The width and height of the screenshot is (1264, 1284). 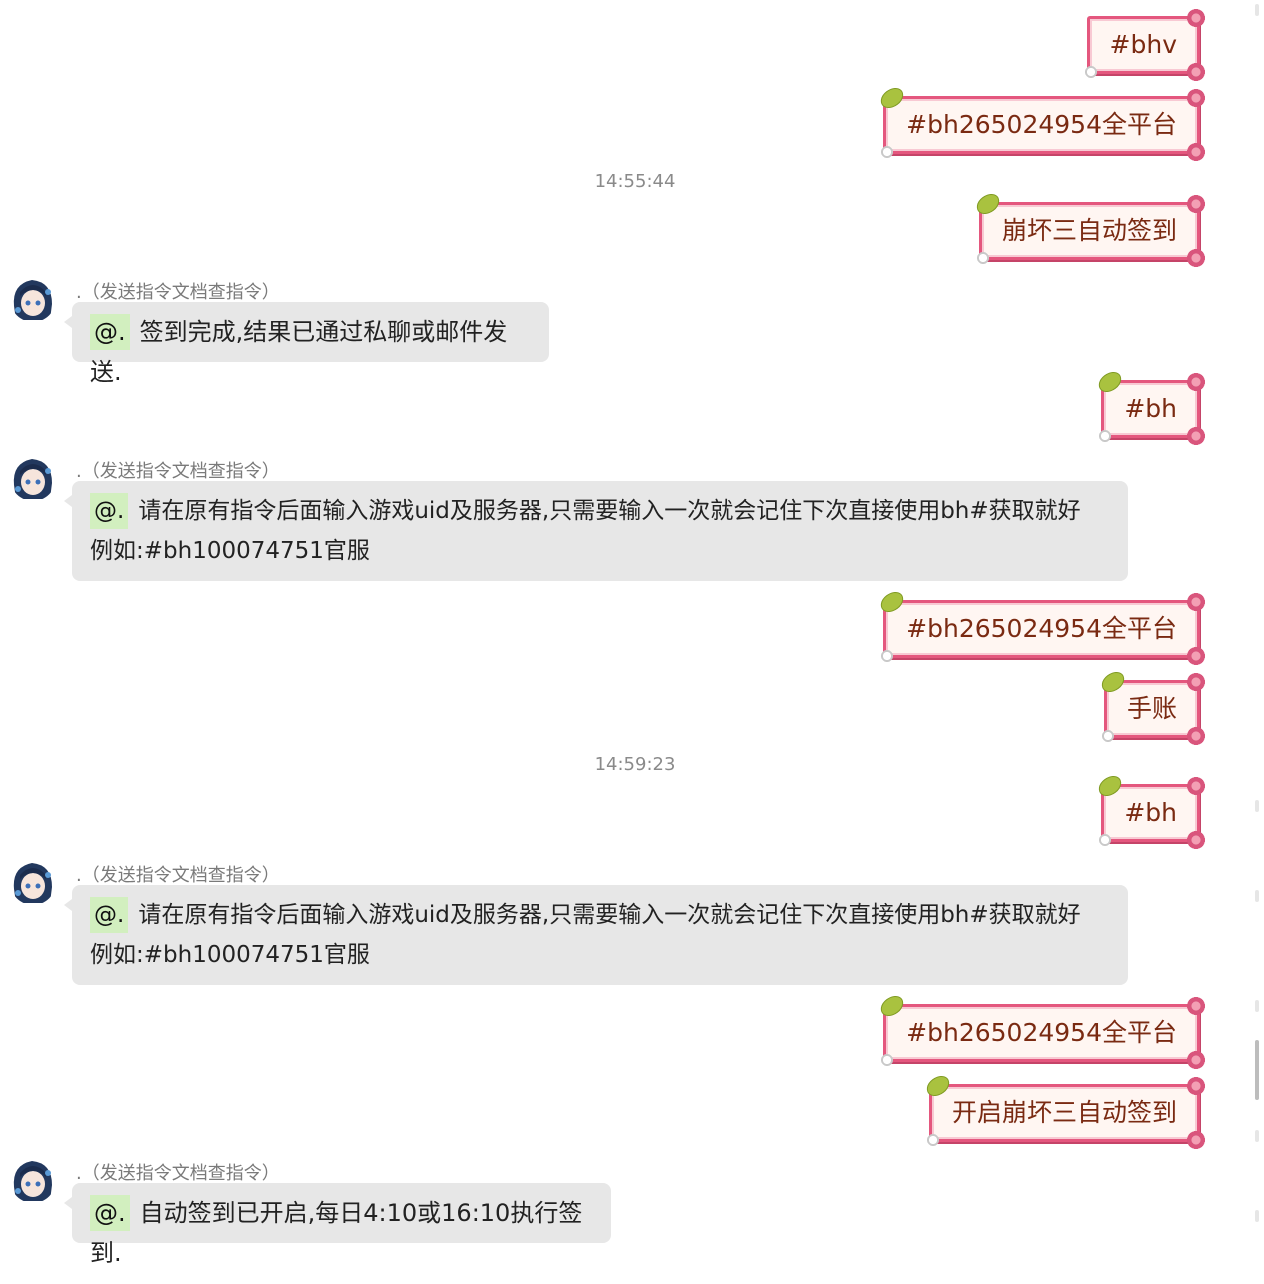 I want to click on incoming-message: @. 自动签到已开启,每日4:10或16:10执行签到., so click(x=337, y=1225).